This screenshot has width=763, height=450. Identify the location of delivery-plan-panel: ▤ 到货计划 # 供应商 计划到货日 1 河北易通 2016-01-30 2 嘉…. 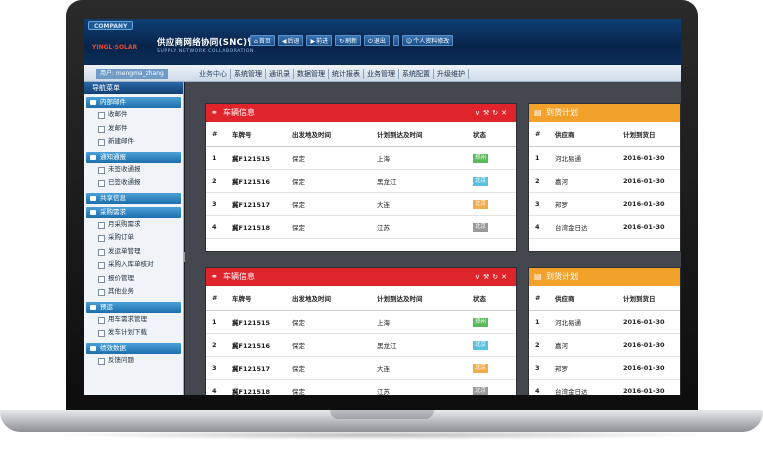
(604, 177).